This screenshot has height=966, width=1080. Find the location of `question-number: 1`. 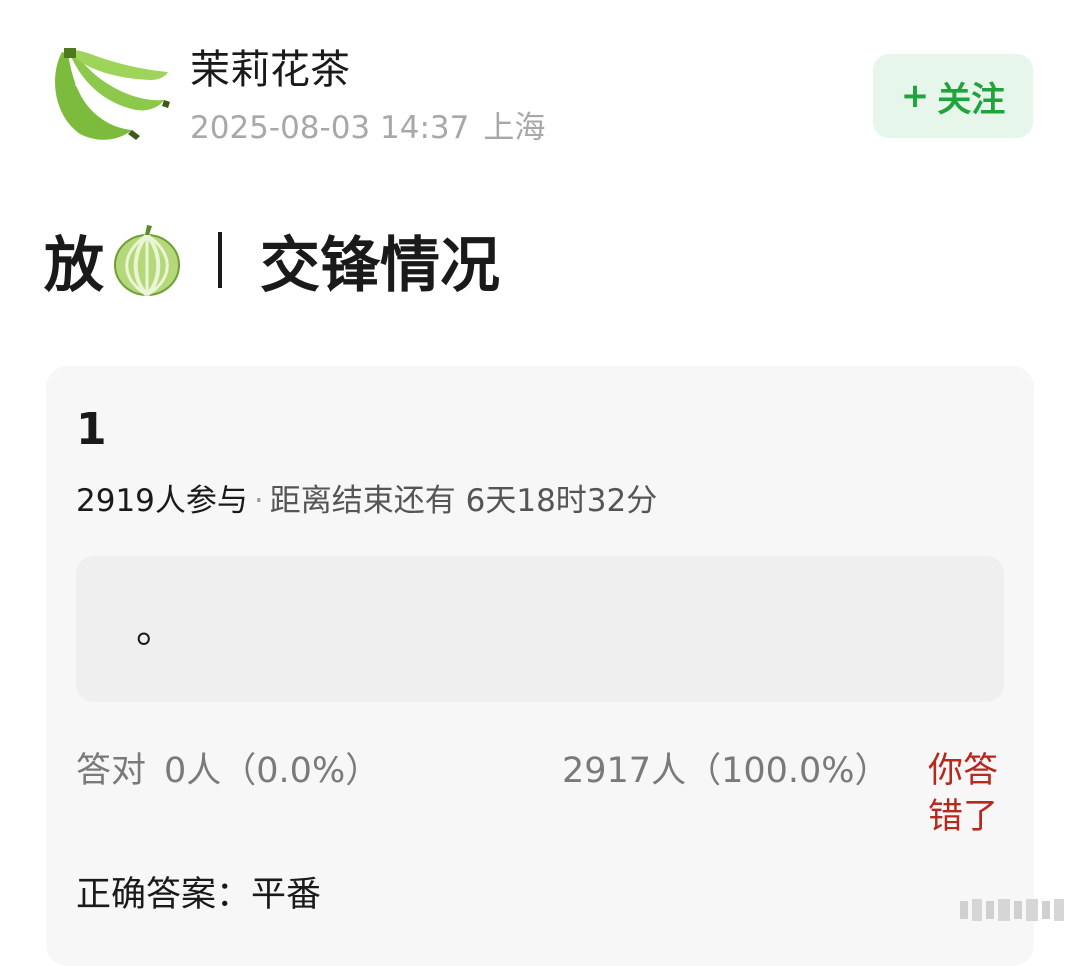

question-number: 1 is located at coordinates (91, 429).